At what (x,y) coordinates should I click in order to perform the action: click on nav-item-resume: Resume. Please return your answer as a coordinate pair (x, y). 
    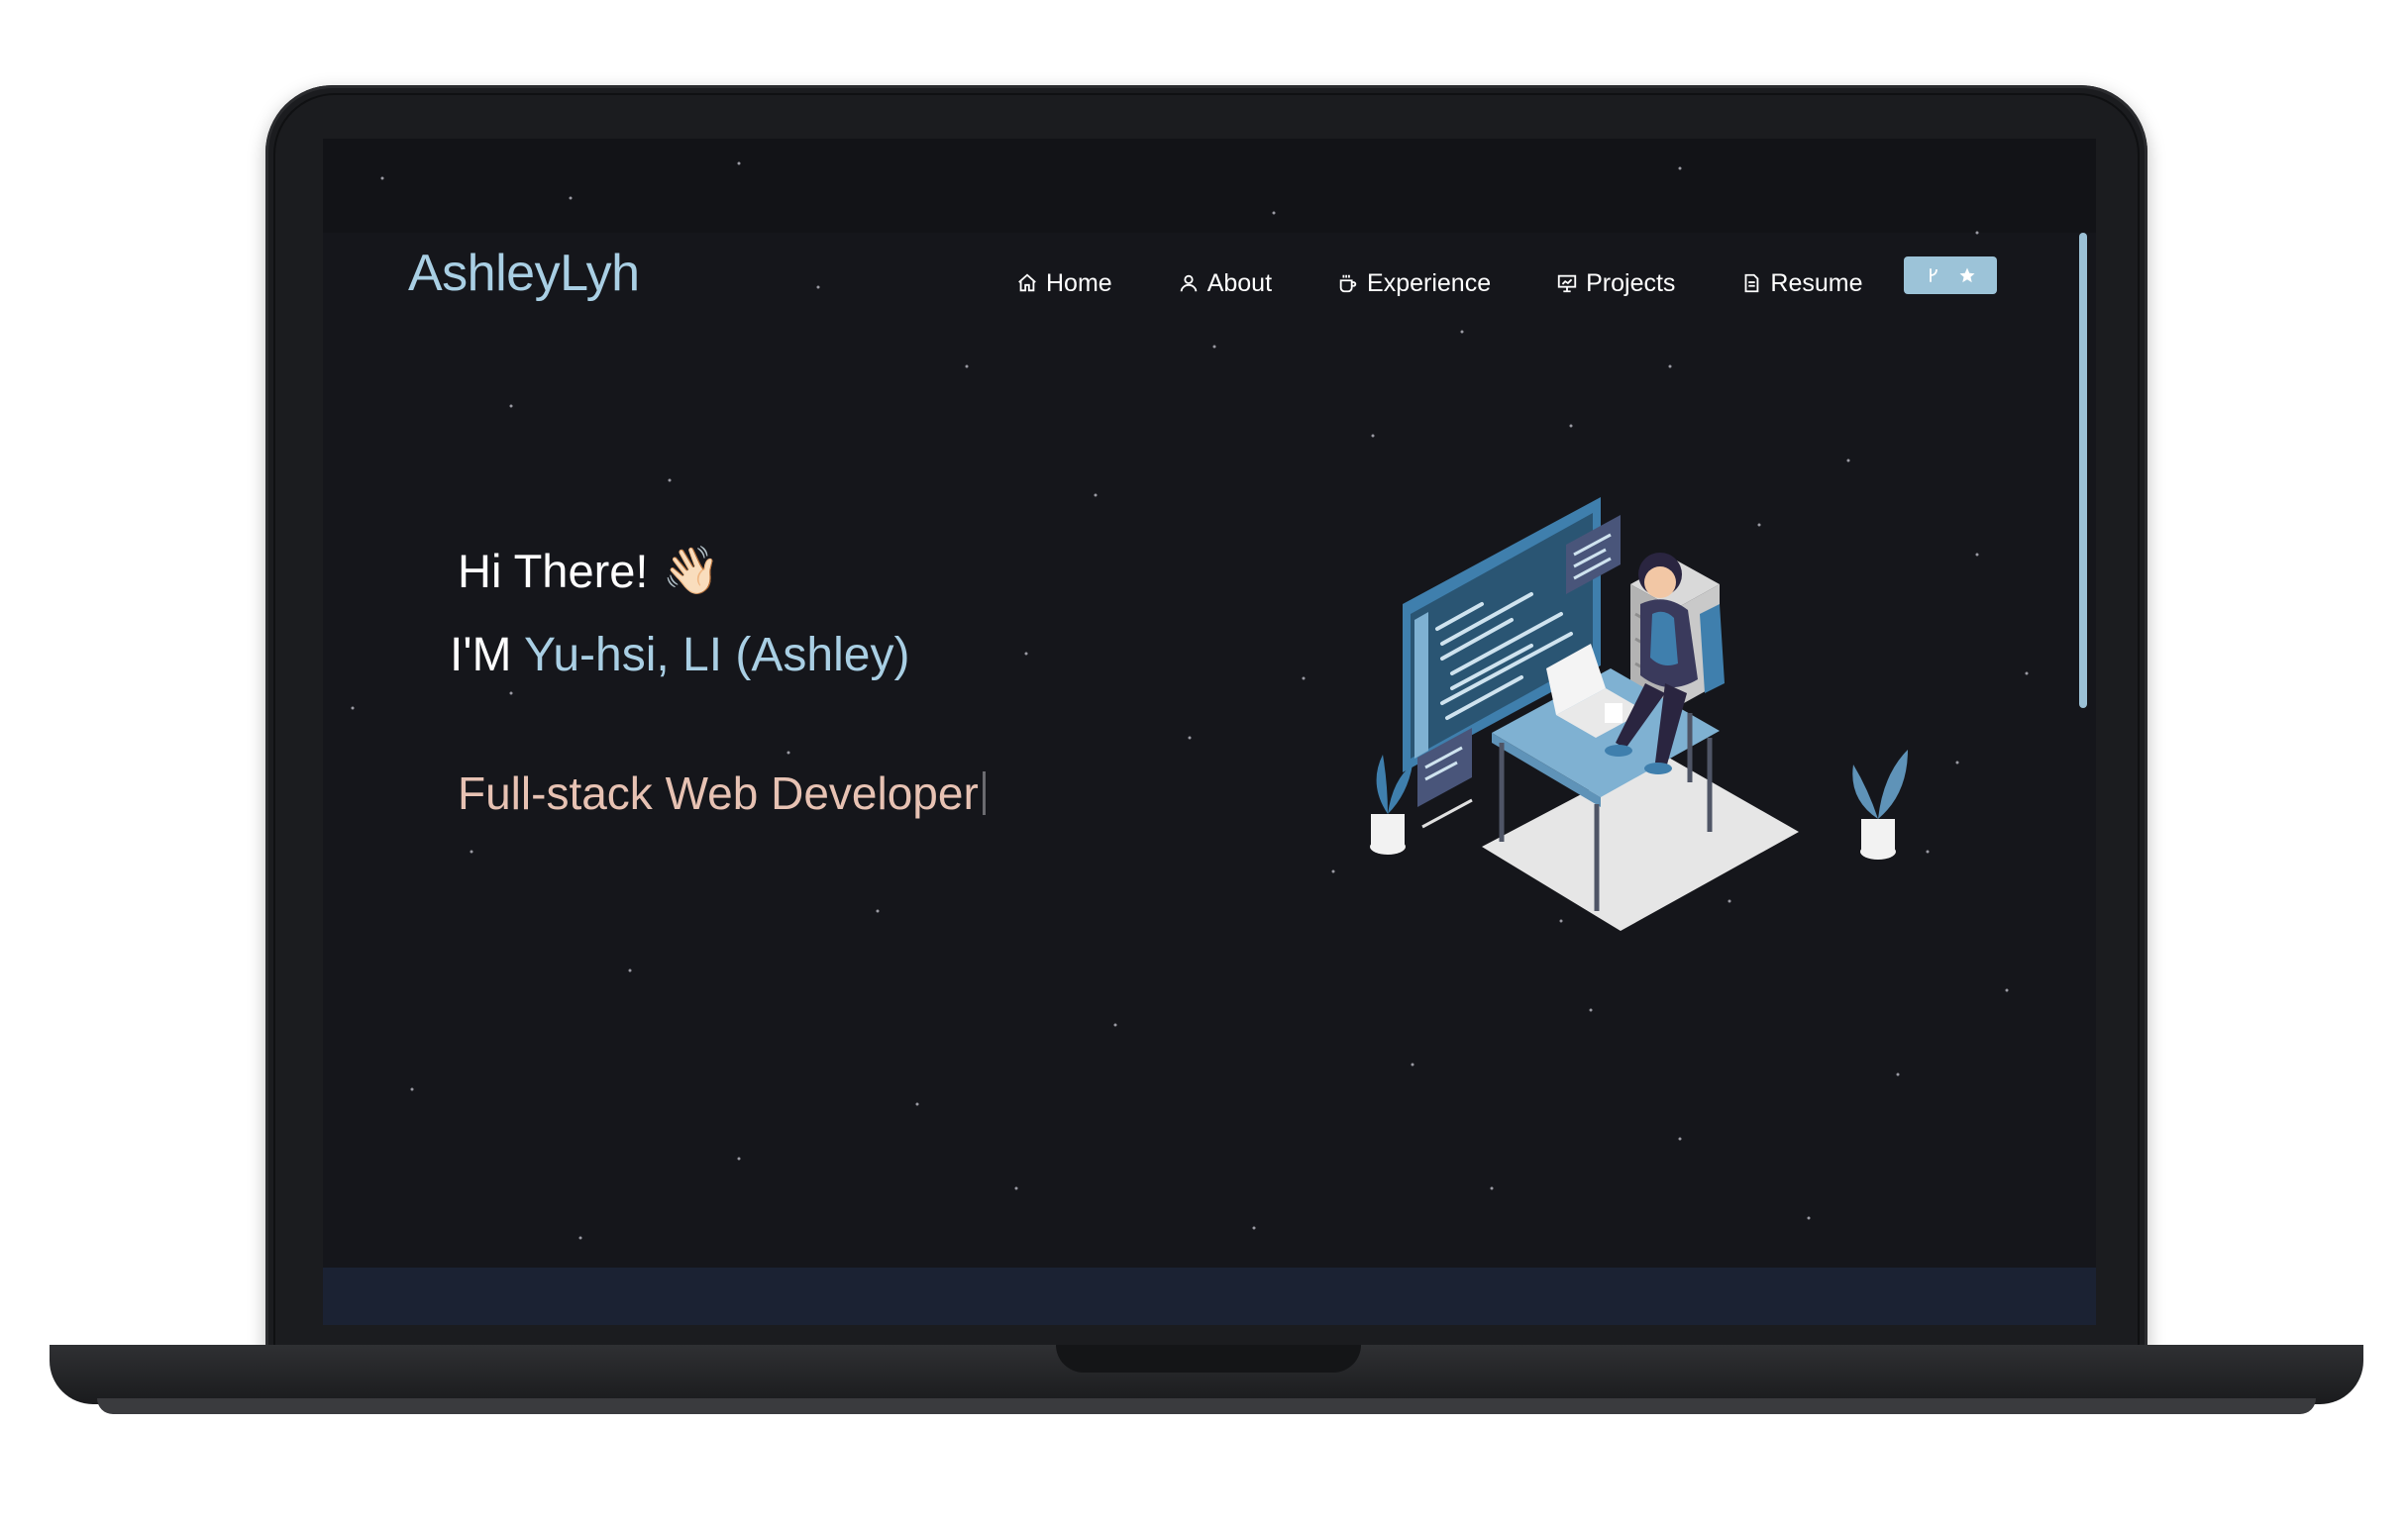
    Looking at the image, I should click on (1801, 283).